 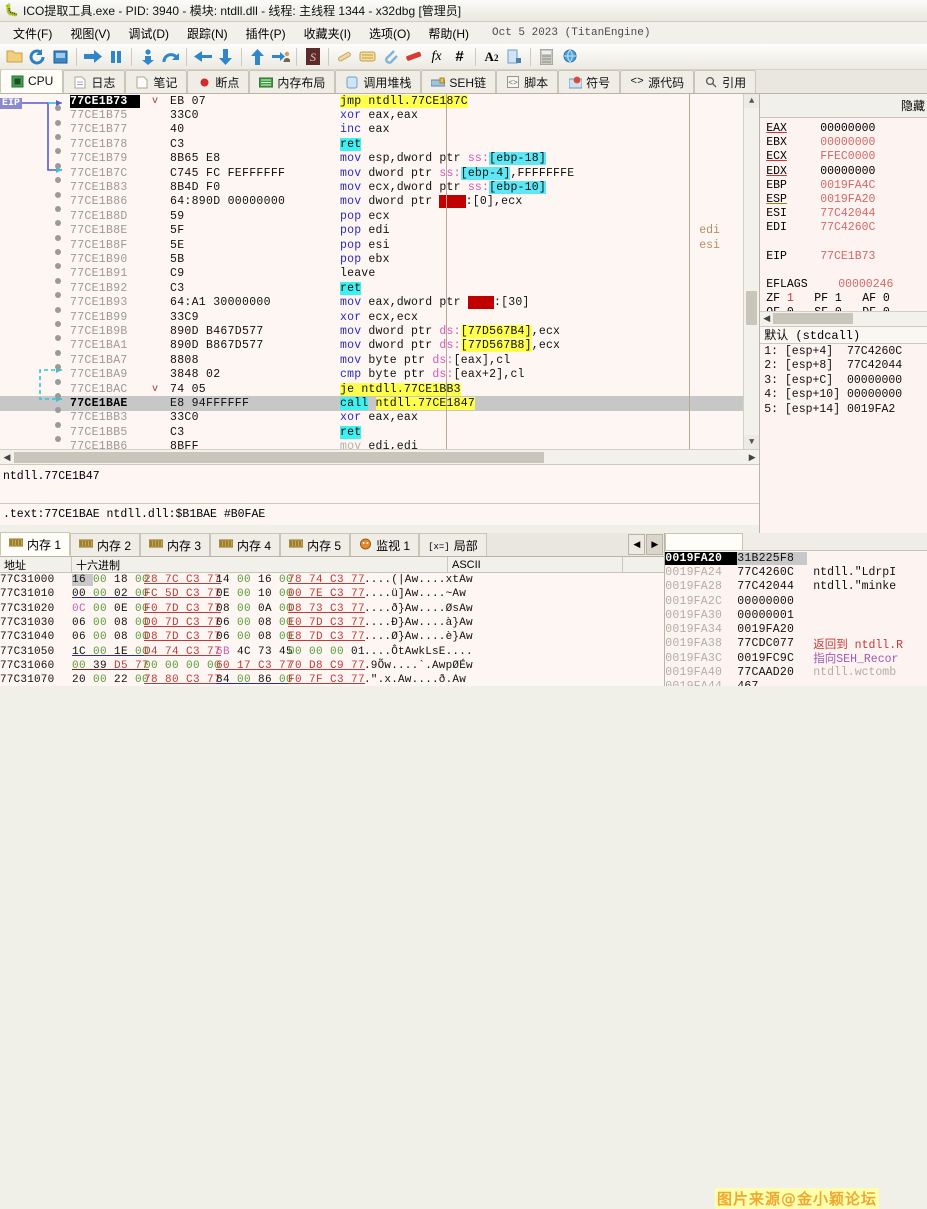 I want to click on calculator-icon, so click(x=546, y=56).